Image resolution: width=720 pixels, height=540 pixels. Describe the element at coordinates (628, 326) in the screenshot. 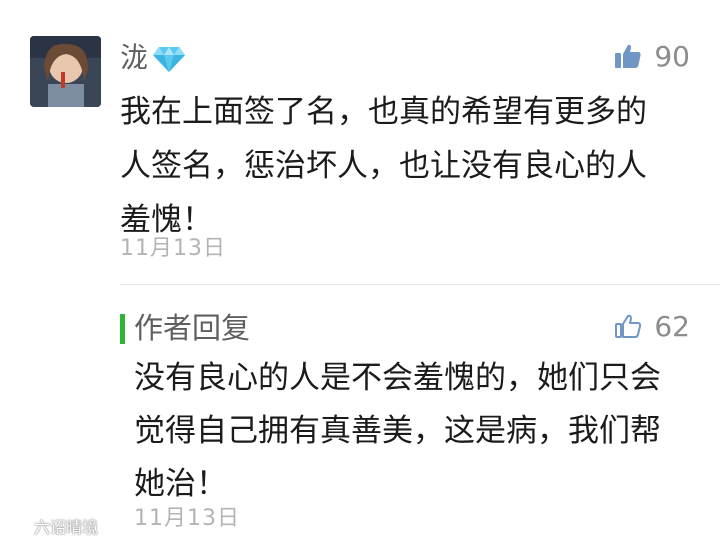

I see `thumbs-up-outline-icon` at that location.